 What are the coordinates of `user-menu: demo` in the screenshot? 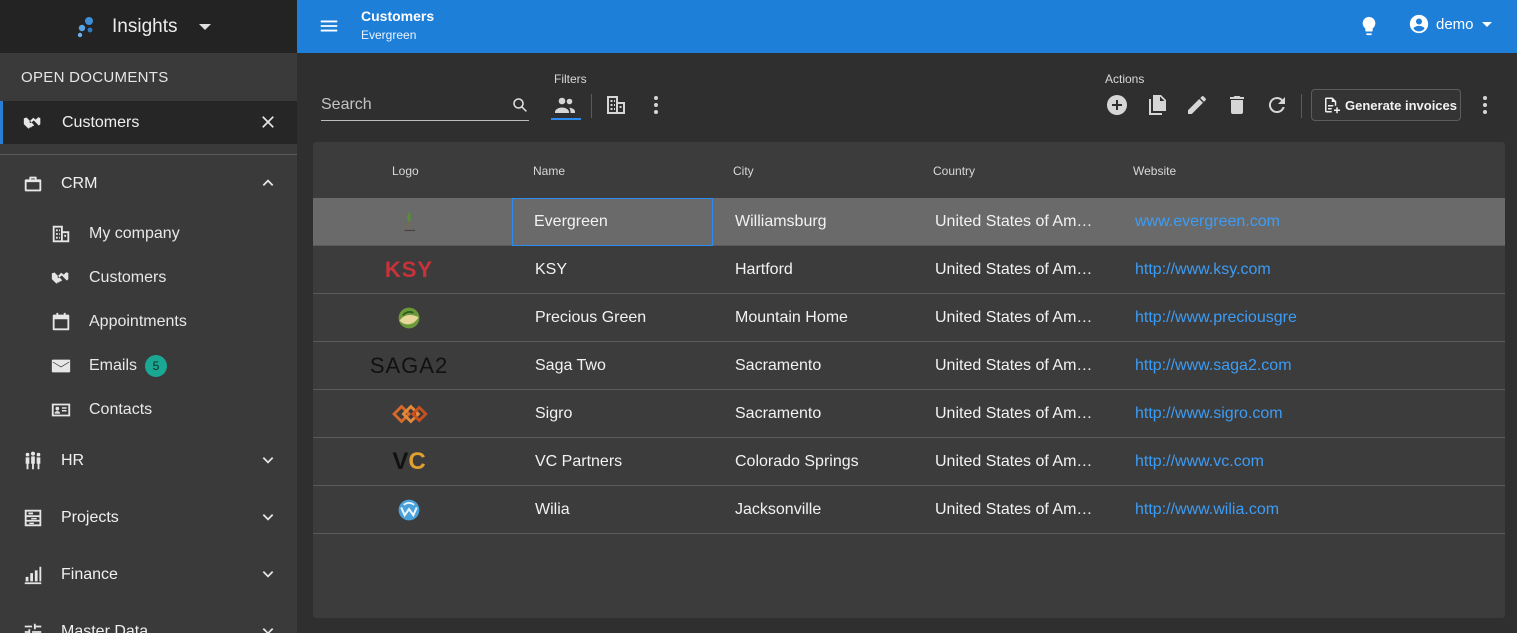 It's located at (1450, 24).